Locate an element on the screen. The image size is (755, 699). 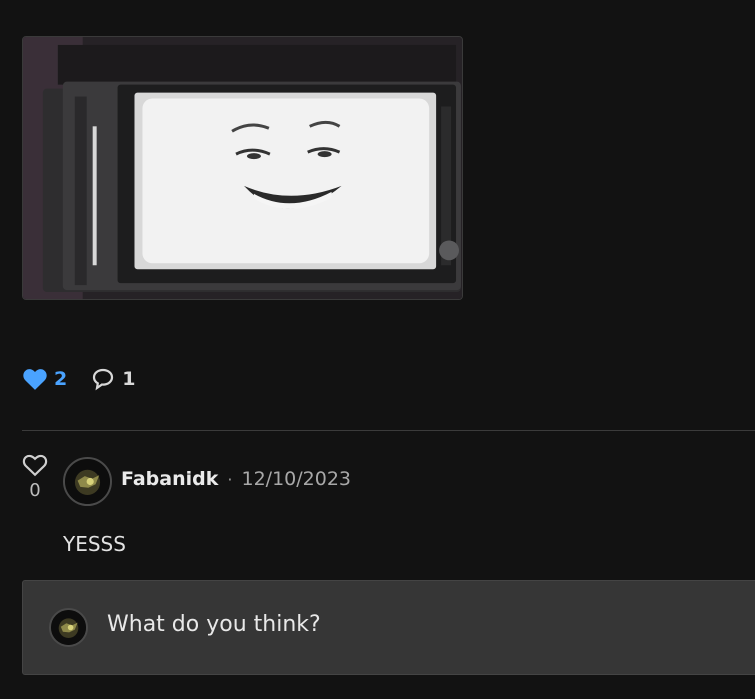
divider is located at coordinates (388, 430).